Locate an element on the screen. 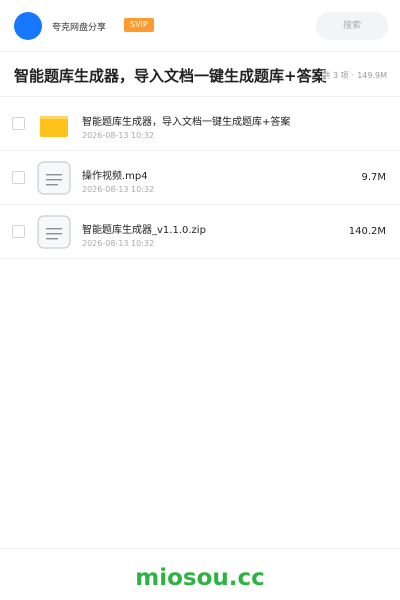 Image resolution: width=400 pixels, height=600 pixels. share-summary: 共 3 项 · 149.9M is located at coordinates (354, 75).